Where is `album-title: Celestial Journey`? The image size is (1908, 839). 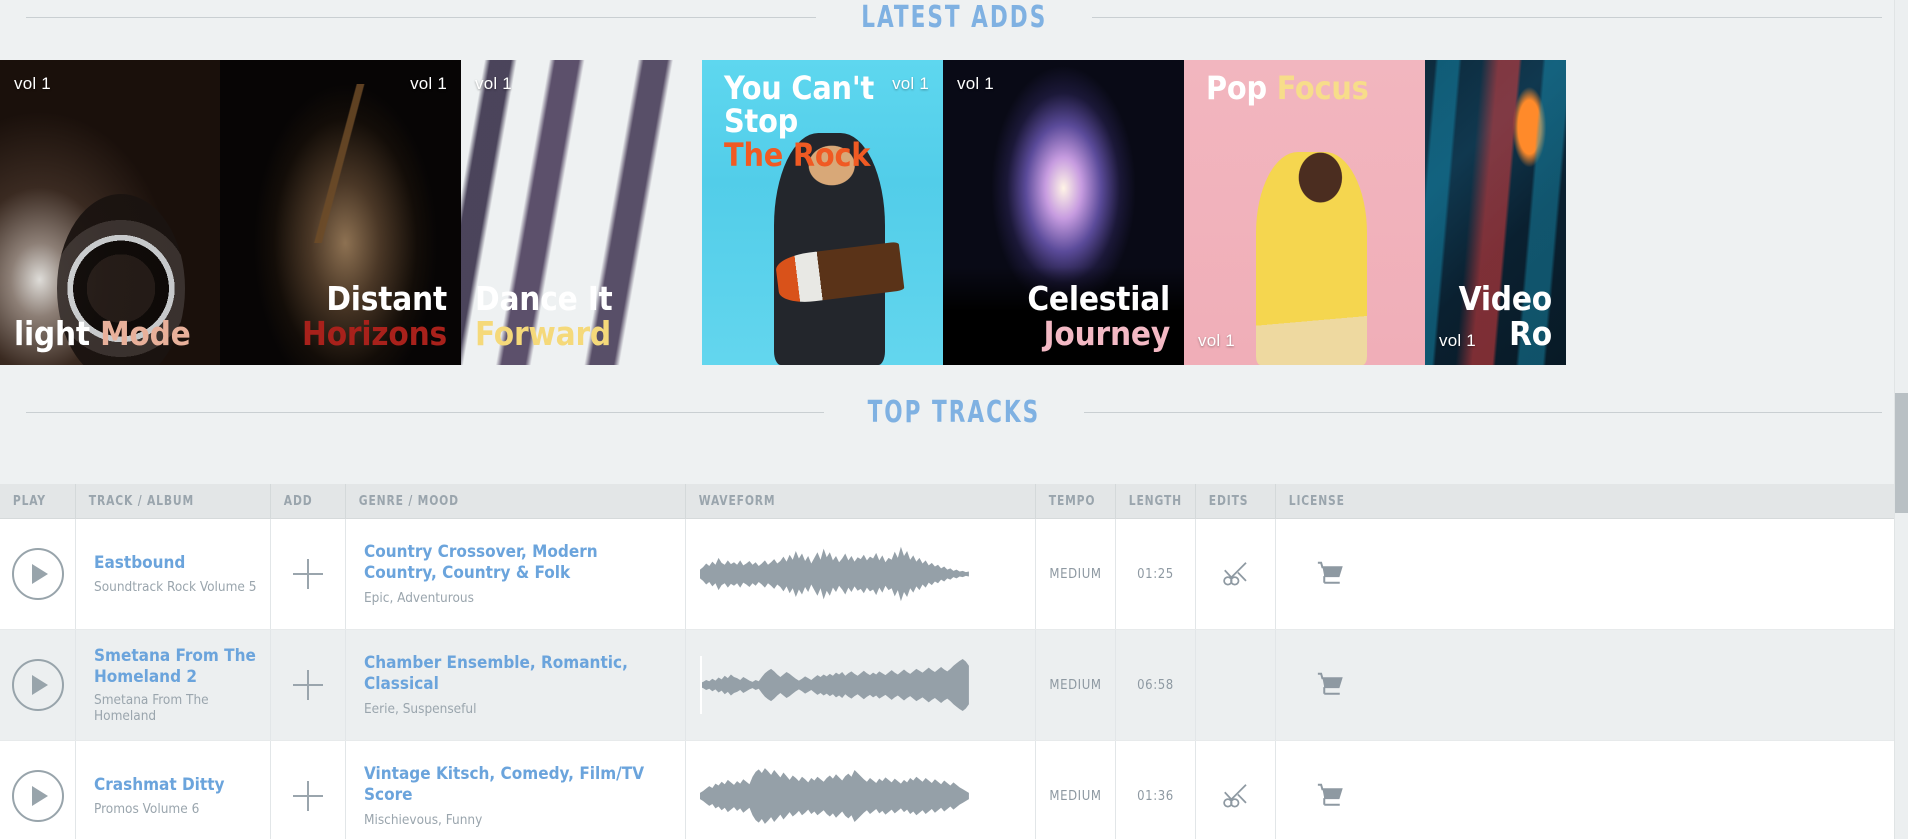 album-title: Celestial Journey is located at coordinates (1056, 316).